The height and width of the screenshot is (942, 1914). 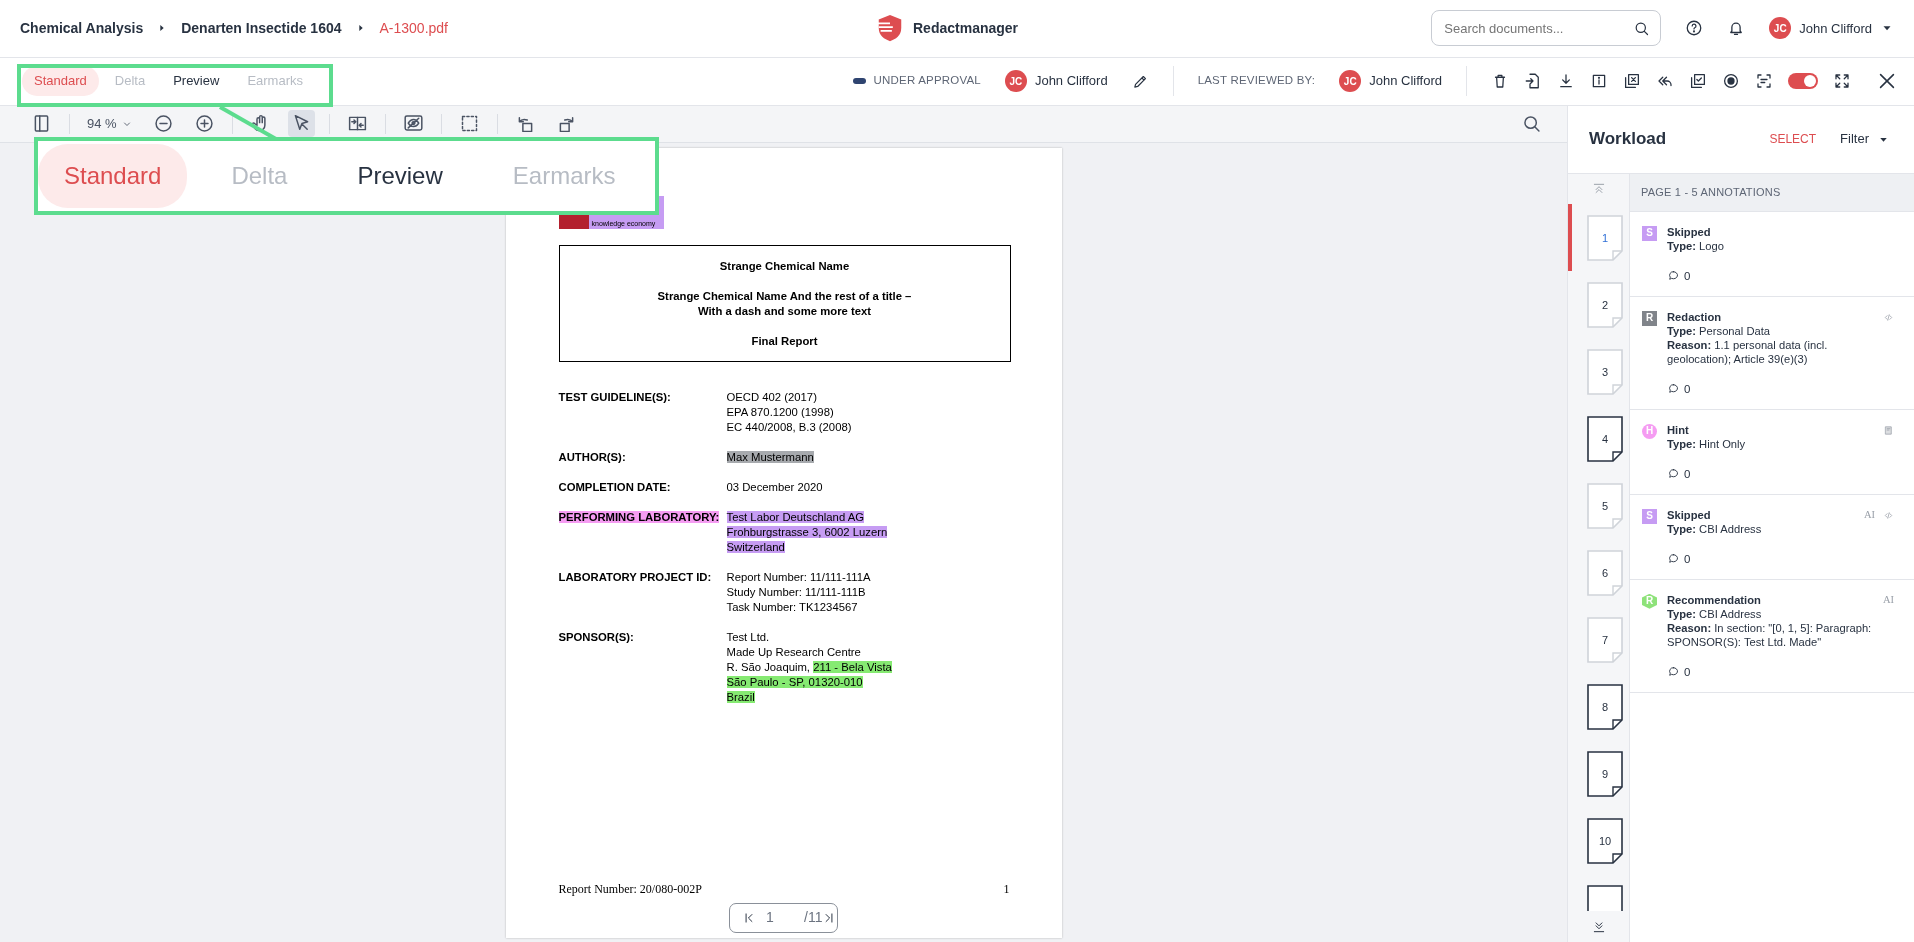 I want to click on title-line: Strange Chemical Name And the rest of a title –, so click(x=784, y=296).